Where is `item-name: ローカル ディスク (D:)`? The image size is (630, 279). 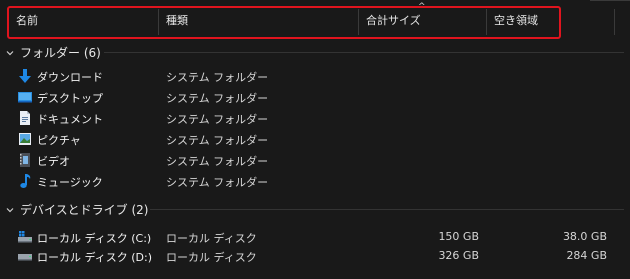
item-name: ローカル ディスク (D:) is located at coordinates (94, 257).